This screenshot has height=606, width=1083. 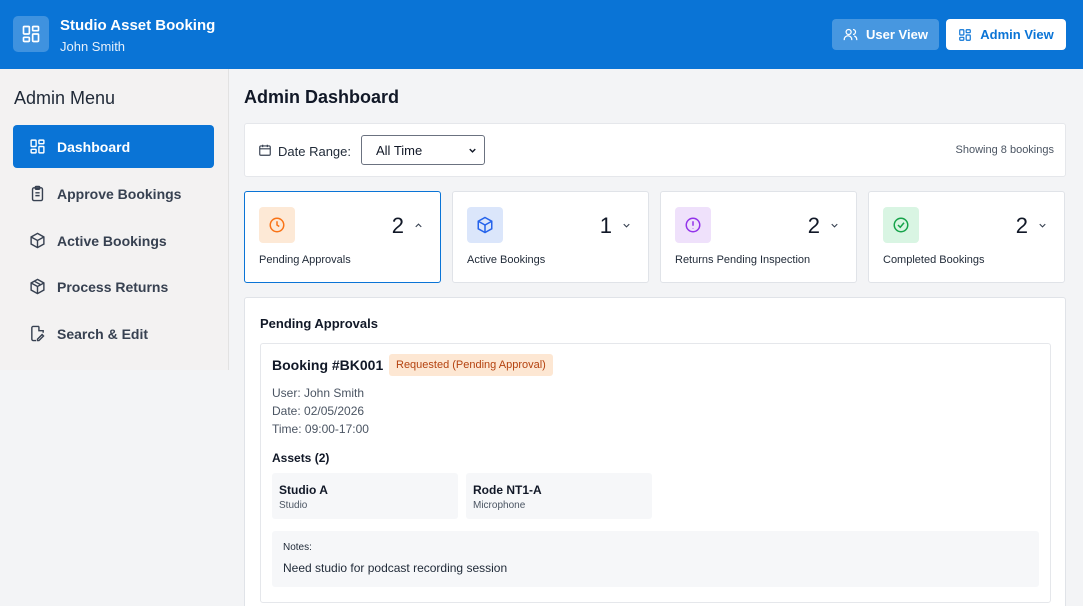 I want to click on clipboard-icon, so click(x=37, y=194).